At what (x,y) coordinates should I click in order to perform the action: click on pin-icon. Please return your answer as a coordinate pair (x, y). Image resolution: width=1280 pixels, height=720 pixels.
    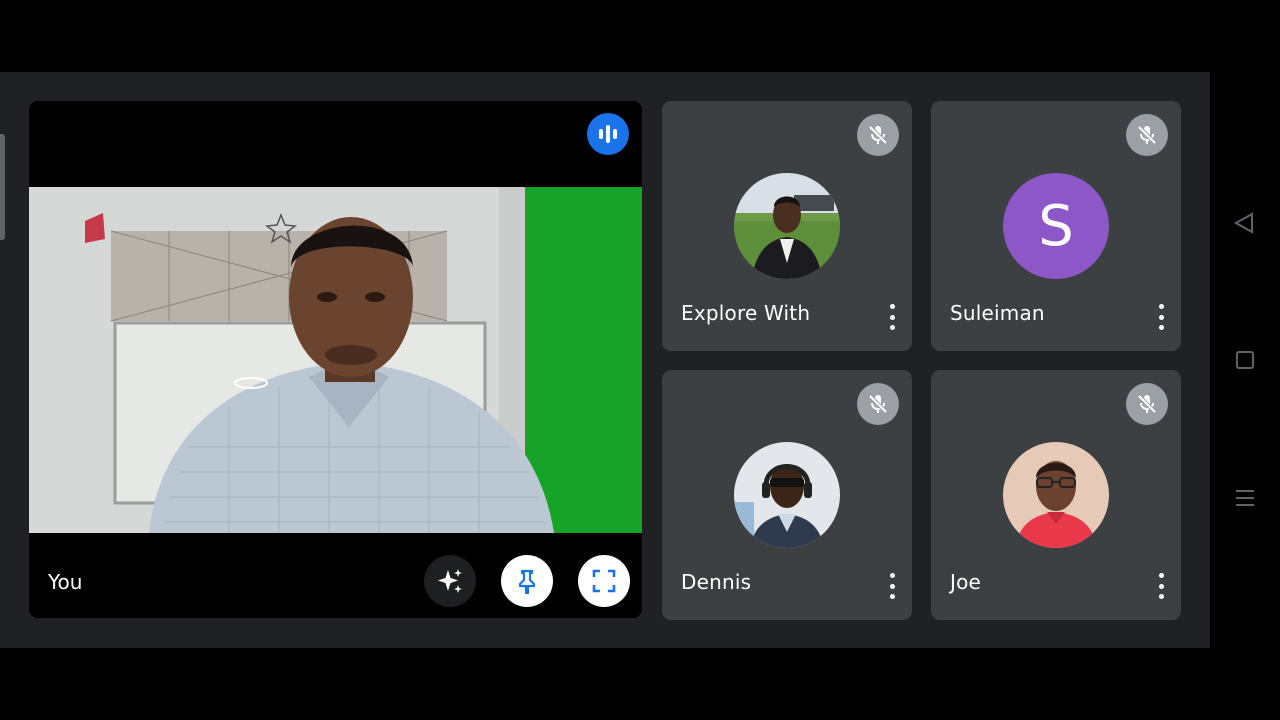
    Looking at the image, I should click on (527, 582).